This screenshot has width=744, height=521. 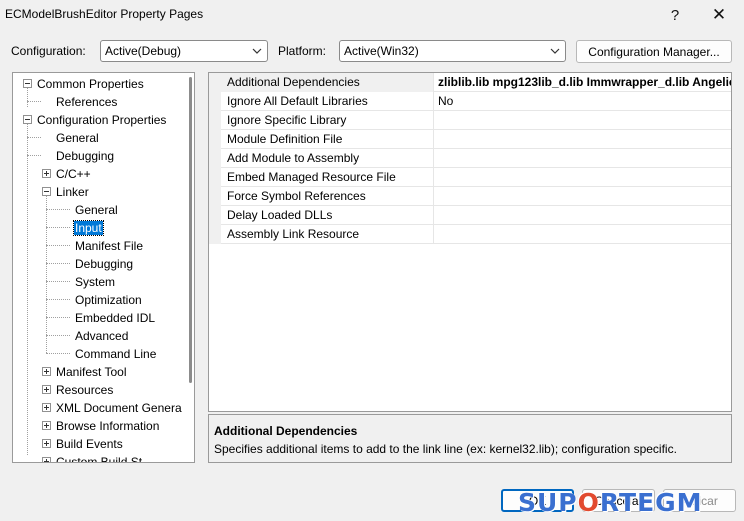 I want to click on grid-row-delay-loaded-dlls: Delay Loaded DLLs, so click(x=470, y=215).